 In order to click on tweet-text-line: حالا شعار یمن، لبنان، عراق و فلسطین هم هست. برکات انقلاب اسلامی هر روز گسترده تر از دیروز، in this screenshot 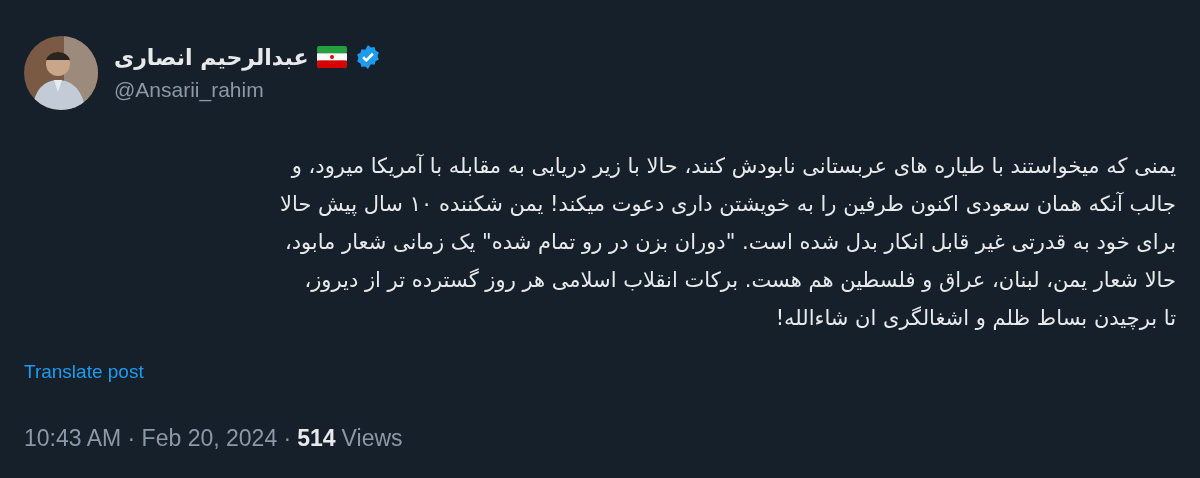, I will do `click(740, 280)`.